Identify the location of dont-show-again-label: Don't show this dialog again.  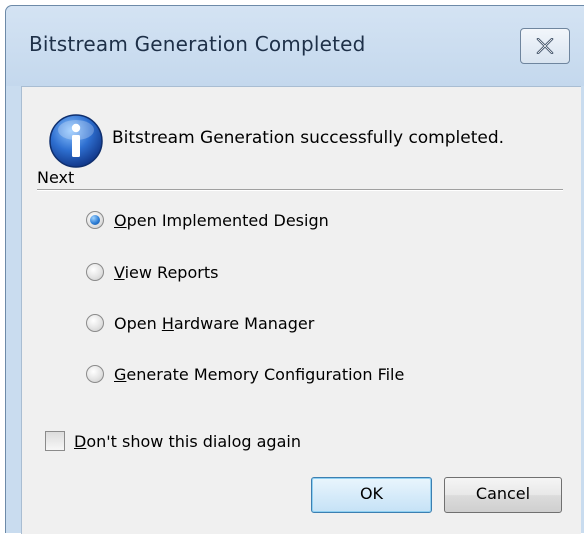
(187, 441).